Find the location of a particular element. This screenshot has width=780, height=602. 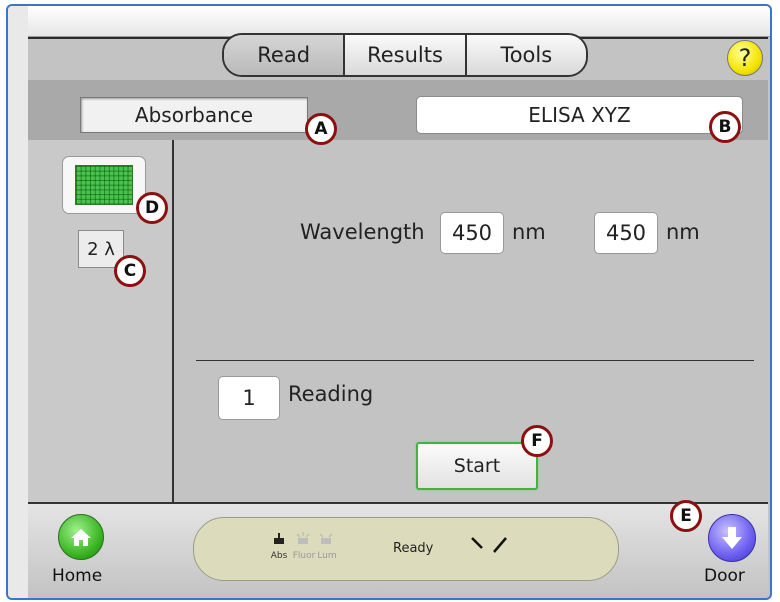

side-strip is located at coordinates (18, 302).